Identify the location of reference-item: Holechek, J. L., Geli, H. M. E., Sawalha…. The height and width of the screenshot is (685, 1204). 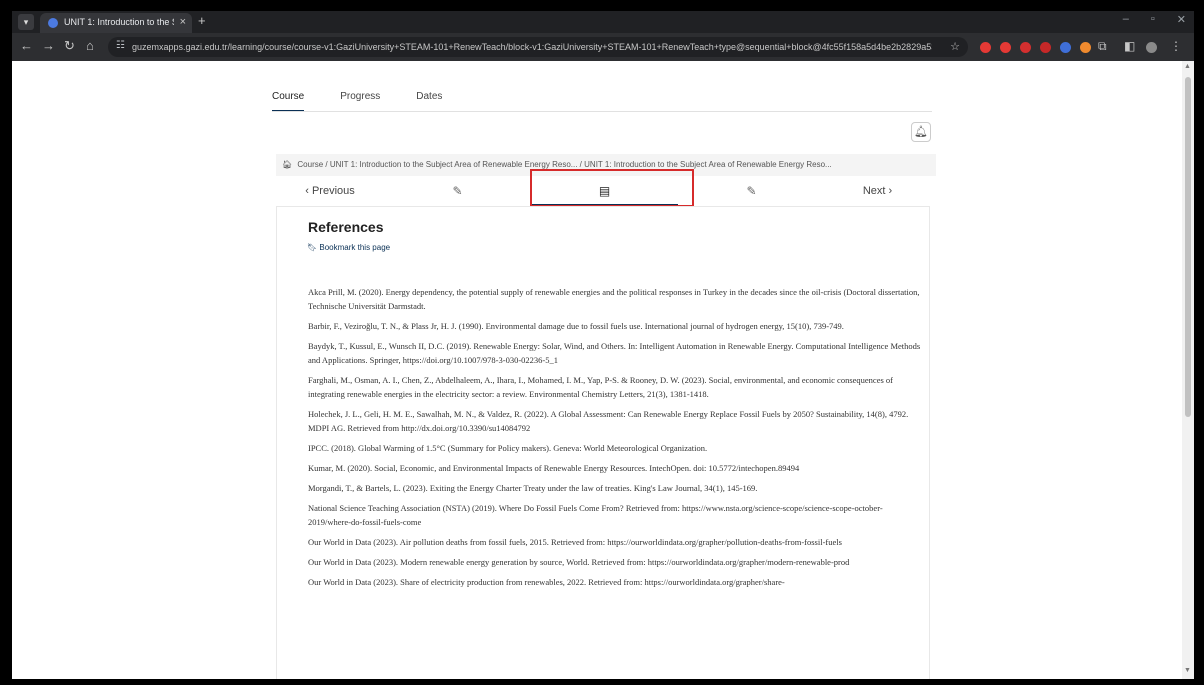
(608, 421).